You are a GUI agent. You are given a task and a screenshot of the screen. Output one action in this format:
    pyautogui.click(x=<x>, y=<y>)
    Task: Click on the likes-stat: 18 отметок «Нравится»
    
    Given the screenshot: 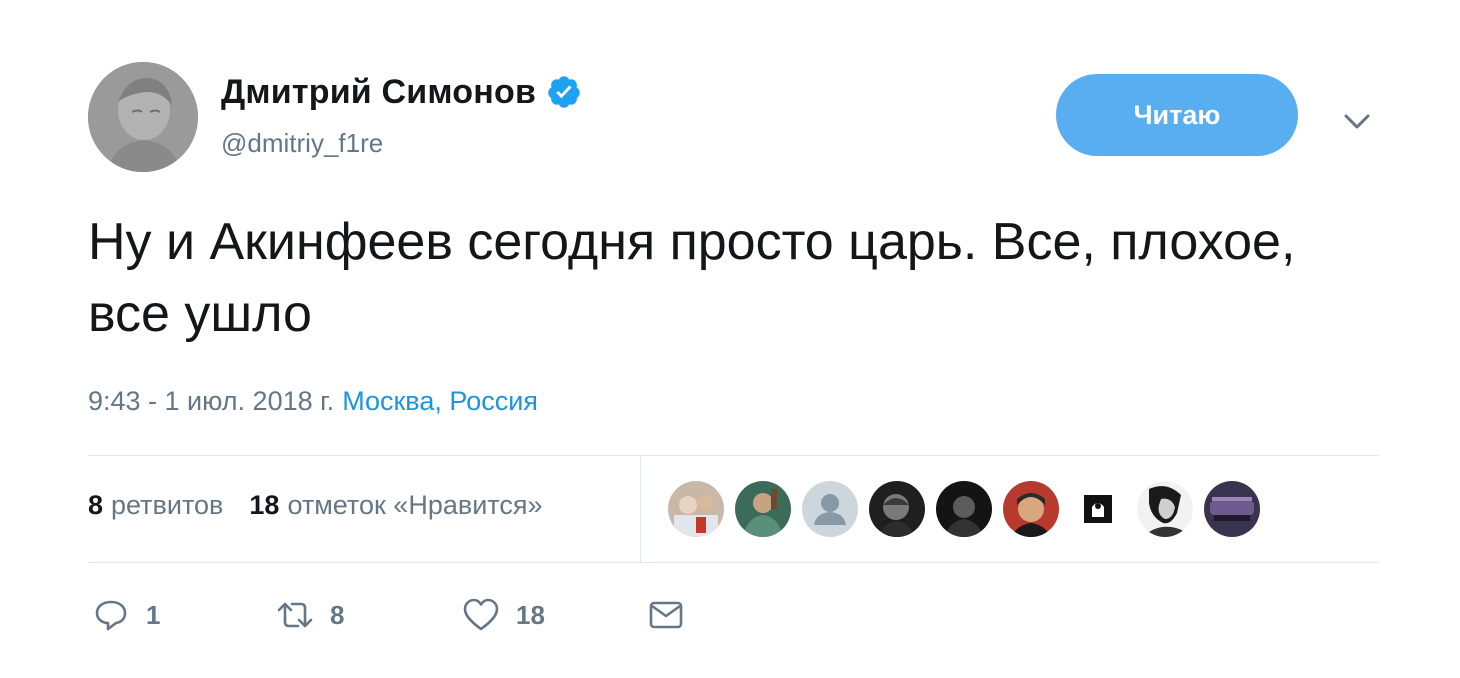 What is the action you would take?
    pyautogui.click(x=395, y=505)
    